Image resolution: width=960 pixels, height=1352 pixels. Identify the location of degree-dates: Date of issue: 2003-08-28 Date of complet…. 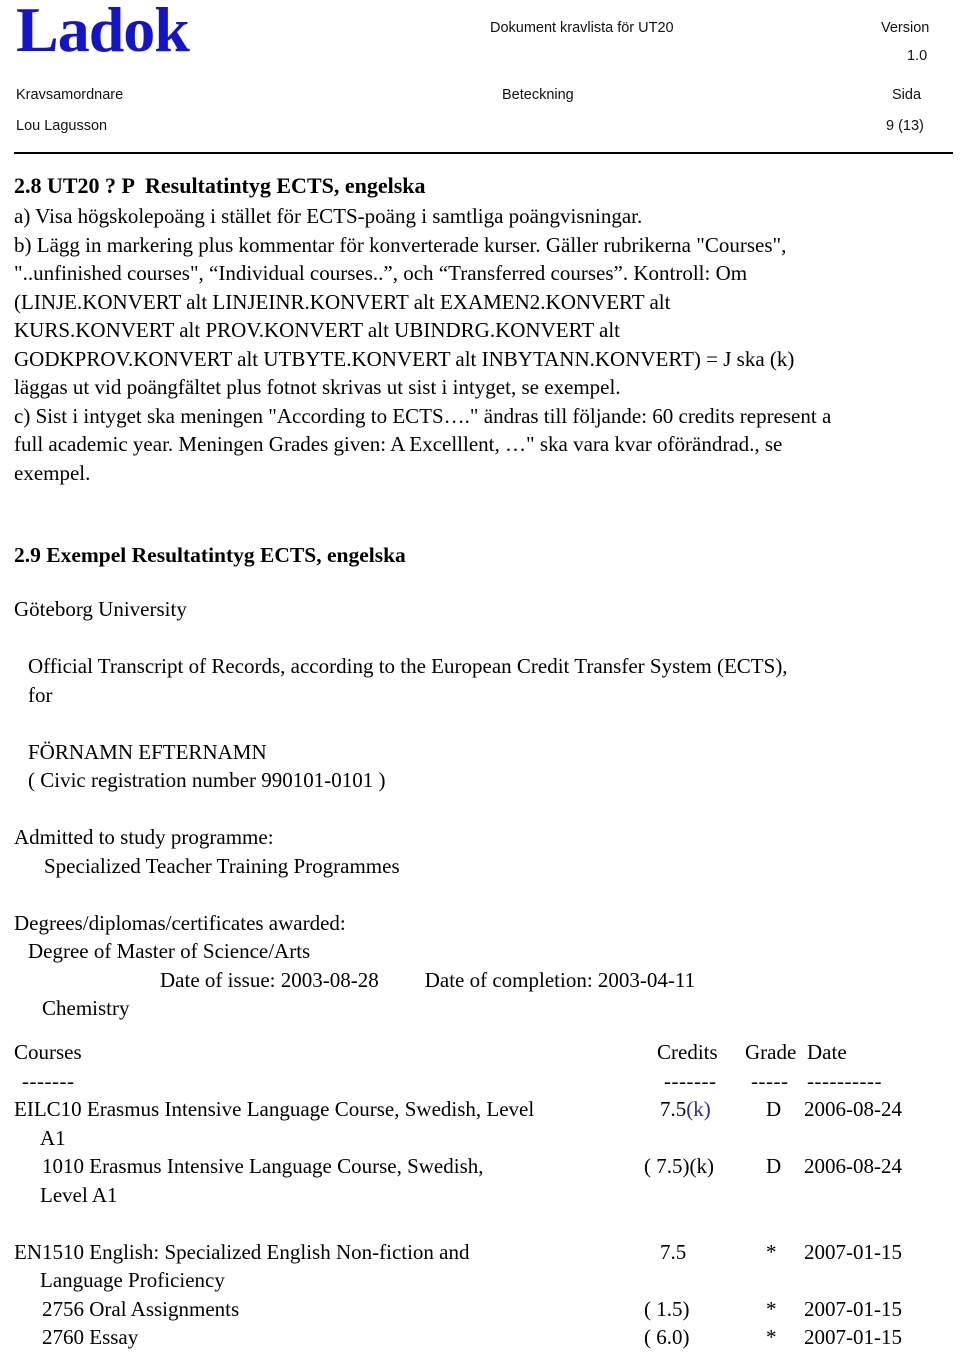
(487, 980).